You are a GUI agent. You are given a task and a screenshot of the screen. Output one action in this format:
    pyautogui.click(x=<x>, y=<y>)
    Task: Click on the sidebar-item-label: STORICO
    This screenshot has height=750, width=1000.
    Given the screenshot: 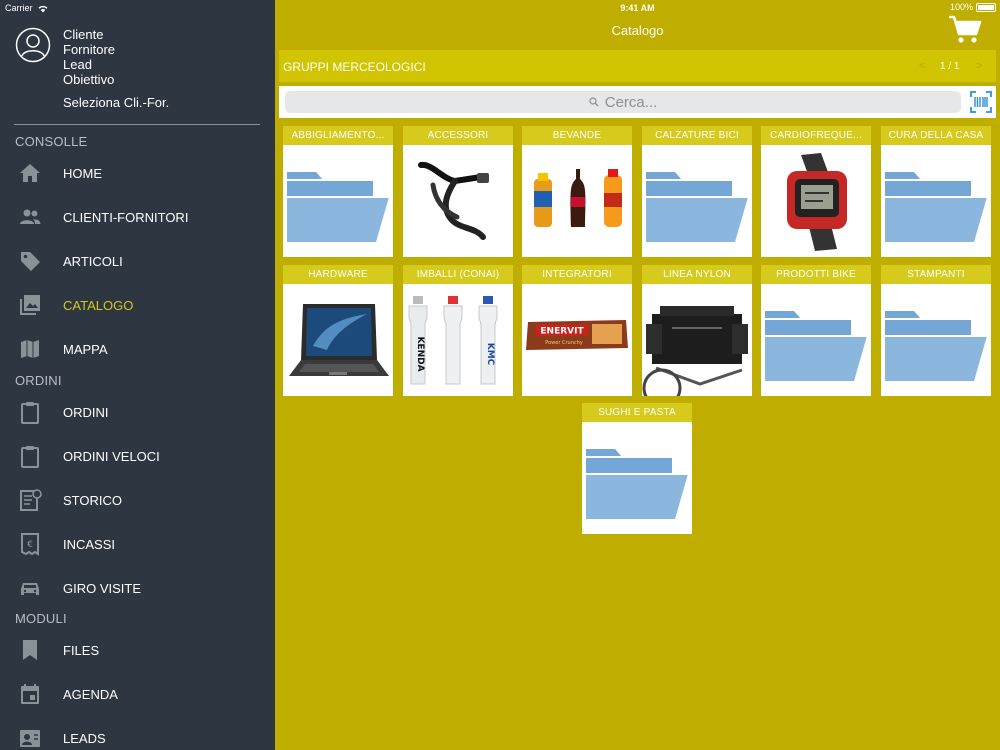 What is the action you would take?
    pyautogui.click(x=92, y=500)
    